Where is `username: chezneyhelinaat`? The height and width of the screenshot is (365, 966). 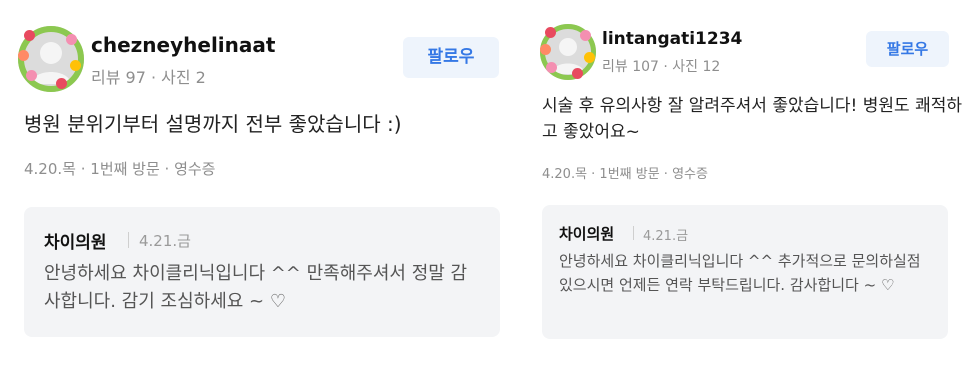
username: chezneyhelinaat is located at coordinates (183, 45).